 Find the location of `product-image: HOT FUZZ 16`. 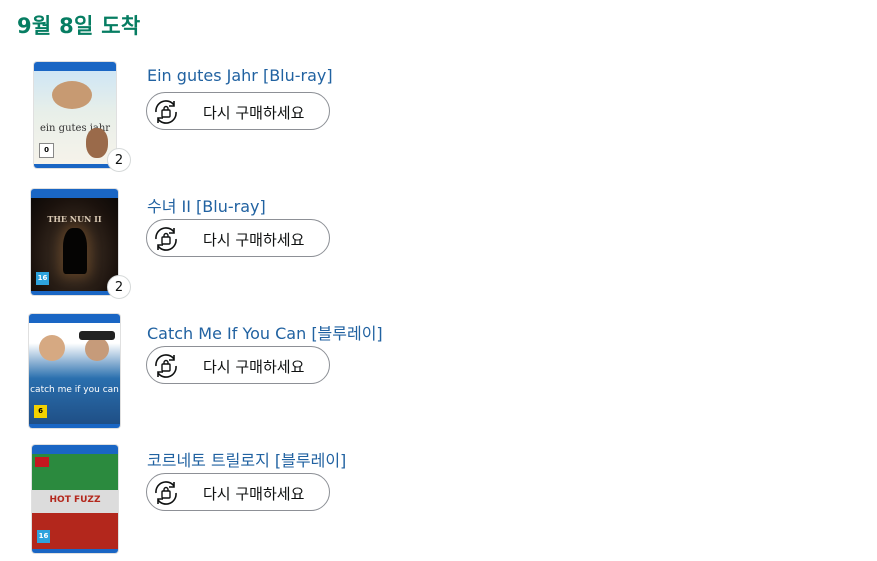

product-image: HOT FUZZ 16 is located at coordinates (75, 499).